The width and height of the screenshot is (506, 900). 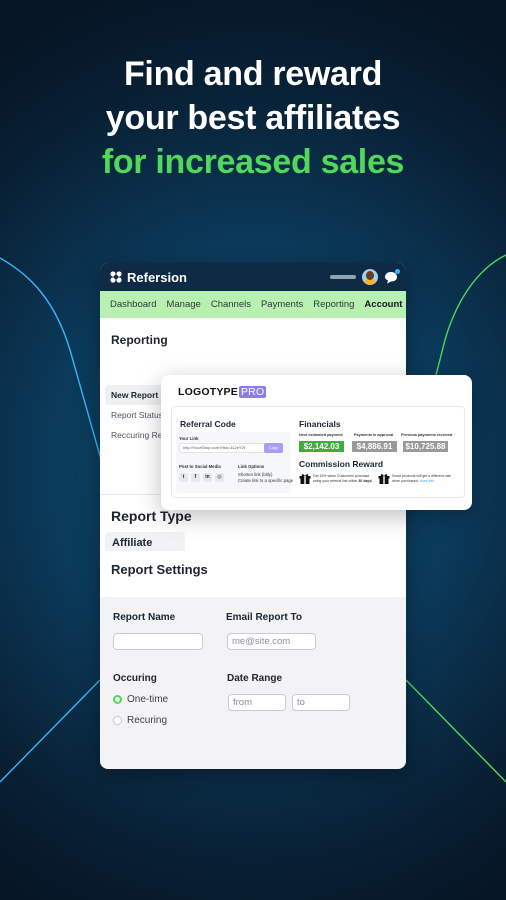 What do you see at coordinates (252, 392) in the screenshot?
I see `pro-badge: PRO` at bounding box center [252, 392].